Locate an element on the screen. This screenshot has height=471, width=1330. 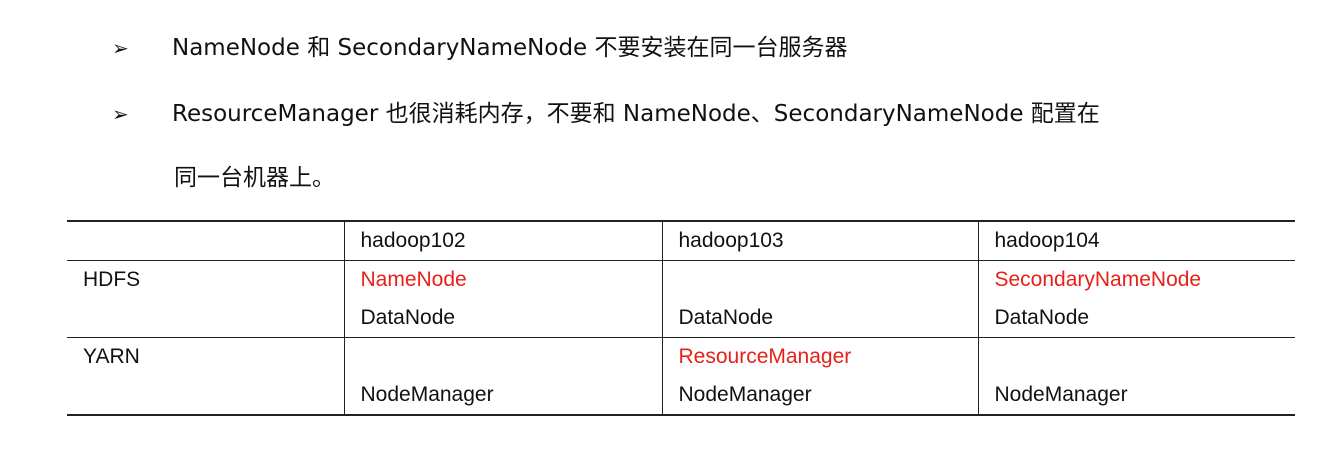
table-cell: NameNode DataNode is located at coordinates (503, 299).